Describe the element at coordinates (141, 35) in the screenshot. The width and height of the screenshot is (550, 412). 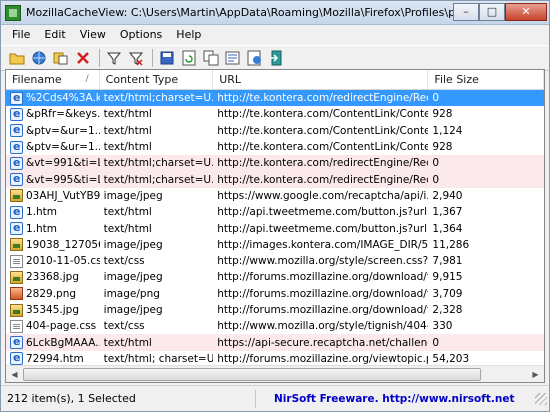
I see `menu-options: Options` at that location.